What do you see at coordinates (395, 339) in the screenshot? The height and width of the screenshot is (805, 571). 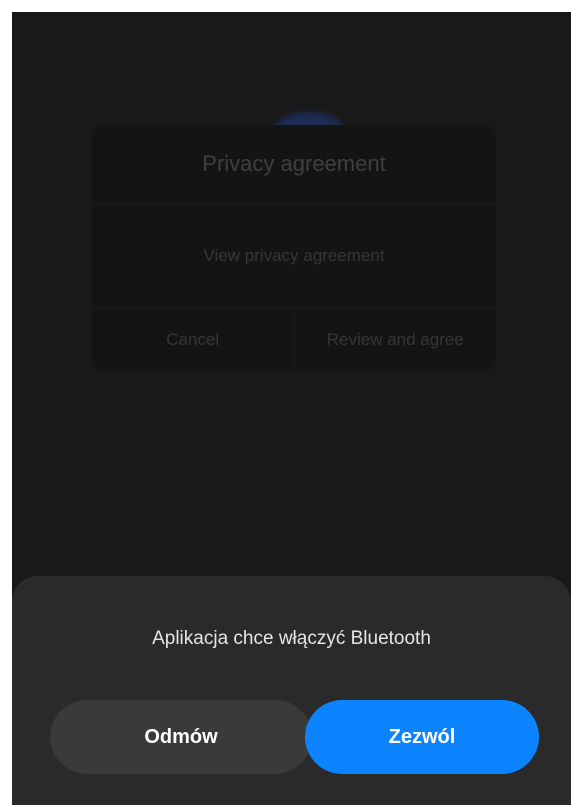 I see `privacy-agree-button: Review and agree` at bounding box center [395, 339].